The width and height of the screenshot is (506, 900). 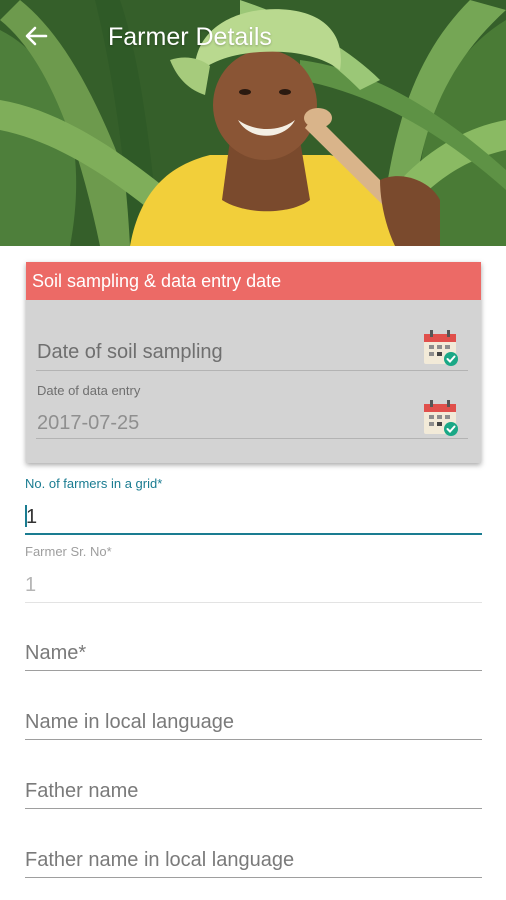 I want to click on arrow-left-icon, so click(x=36, y=36).